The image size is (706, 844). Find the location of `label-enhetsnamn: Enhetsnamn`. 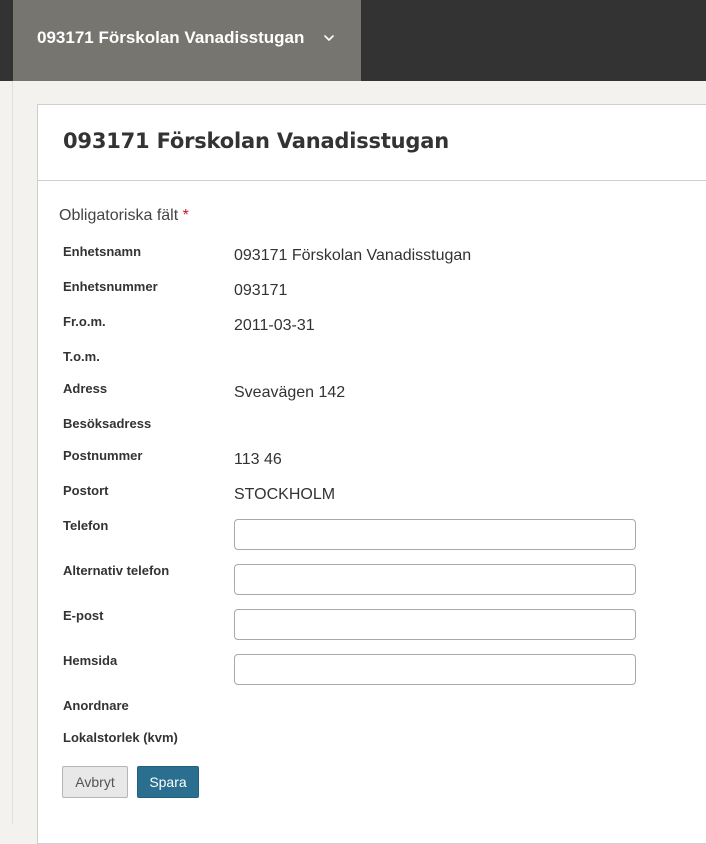

label-enhetsnamn: Enhetsnamn is located at coordinates (102, 251).